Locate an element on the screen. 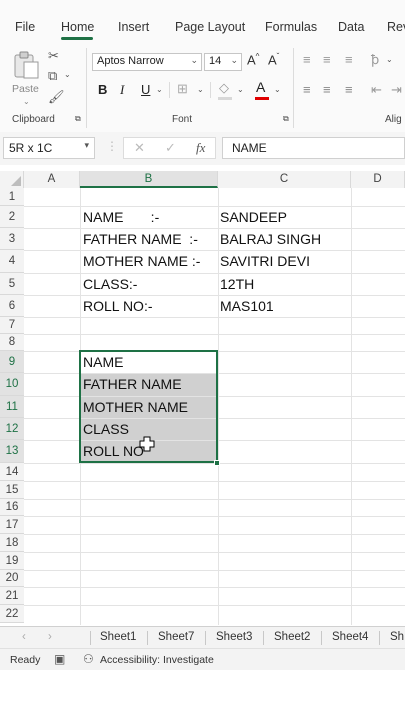 The width and height of the screenshot is (405, 720). accessibility-icon: ⚇ is located at coordinates (88, 659).